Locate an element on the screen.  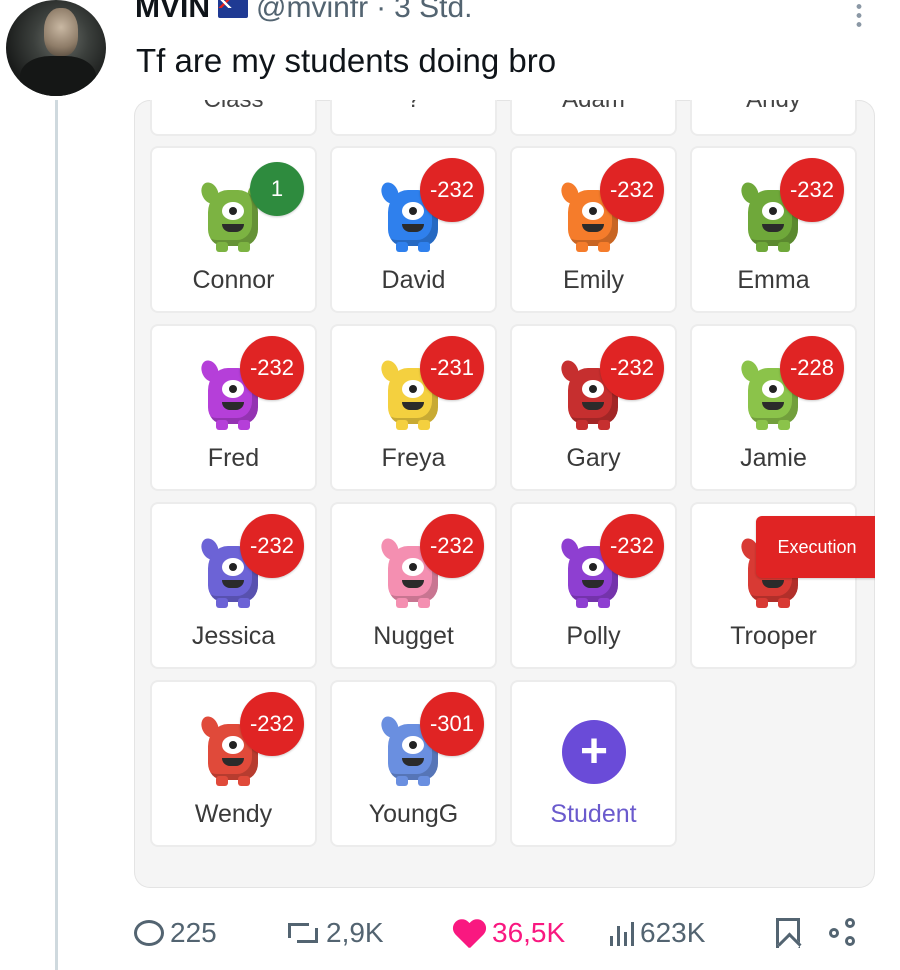
repost-icon is located at coordinates (303, 933).